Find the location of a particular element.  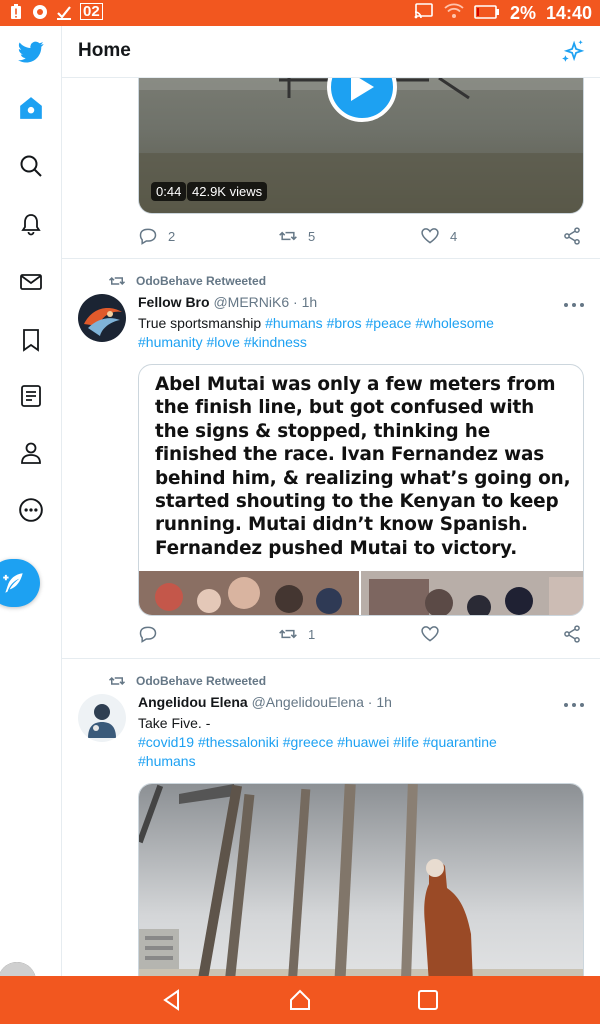

messages-icon is located at coordinates (31, 282).